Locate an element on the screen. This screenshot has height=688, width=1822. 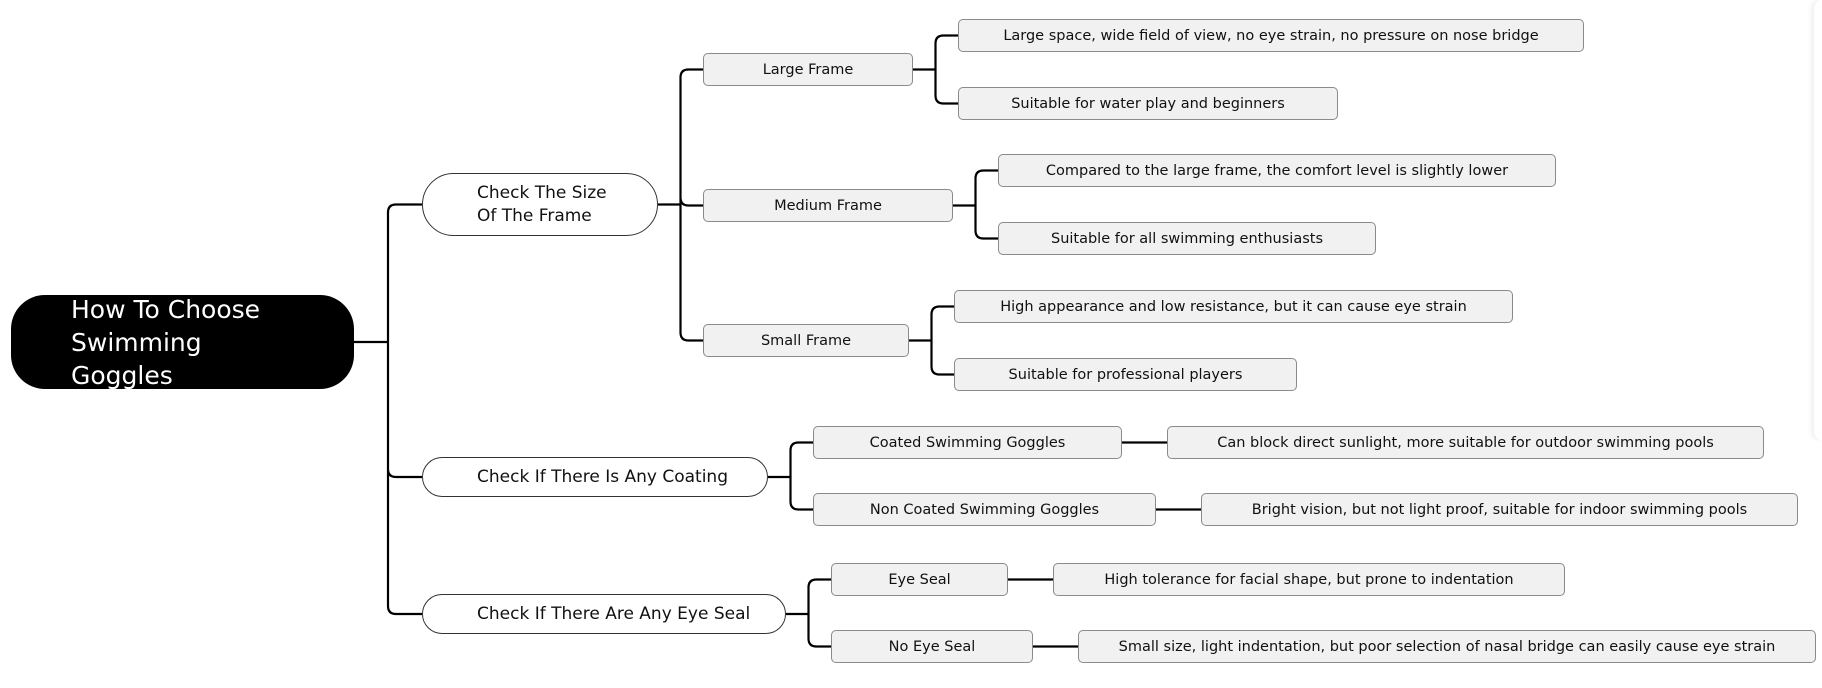
subtopic-label: No Eye Seal is located at coordinates (932, 646).